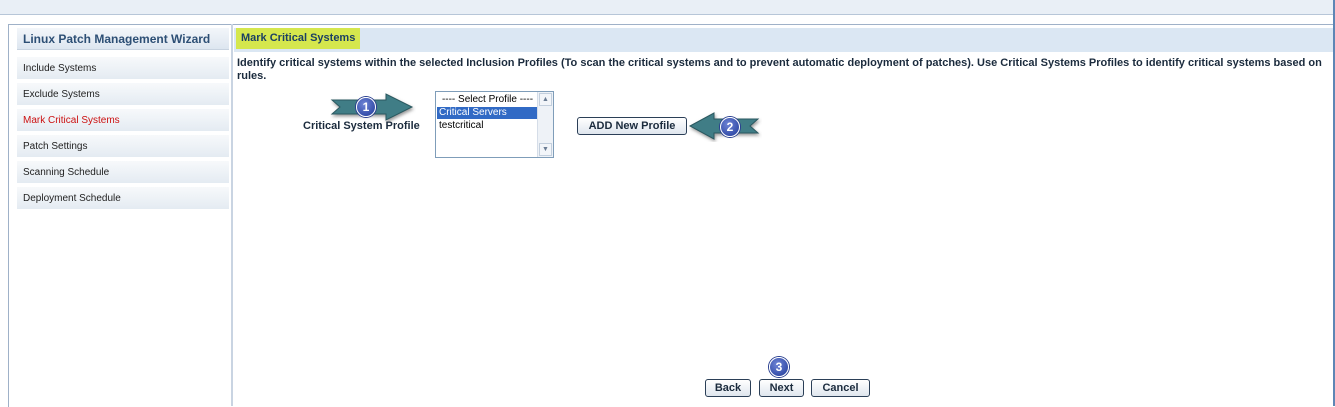  I want to click on page-title: Mark Critical Systems, so click(298, 38).